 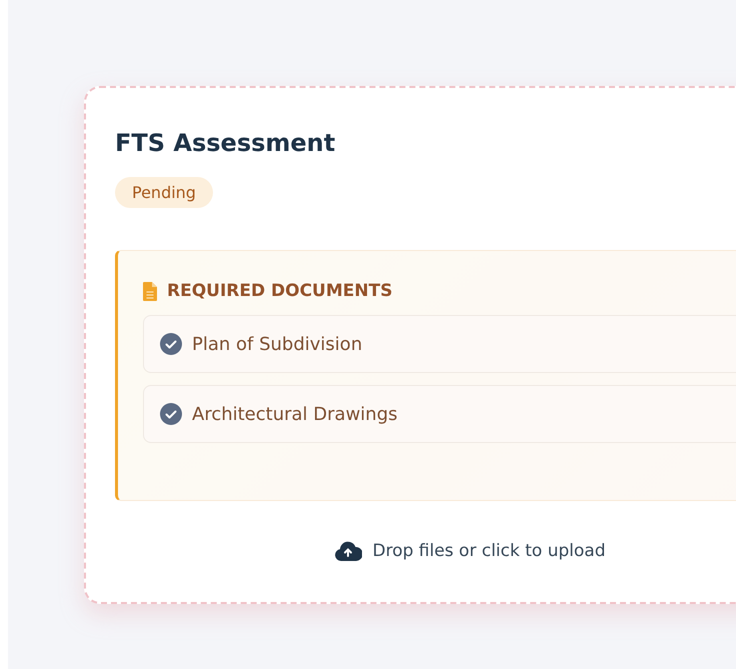 I want to click on document-icon, so click(x=150, y=291).